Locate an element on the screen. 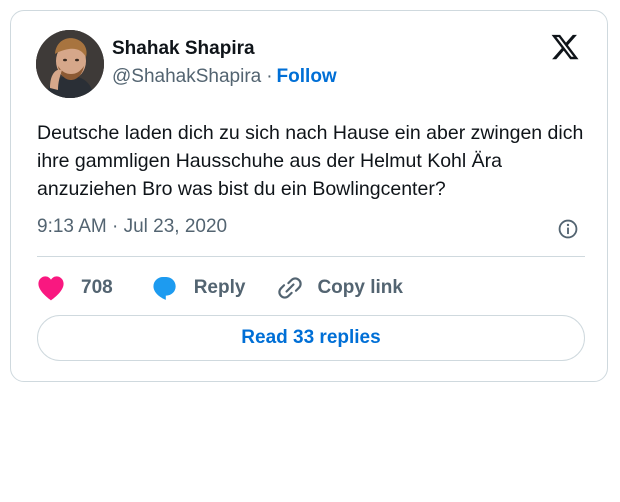 This screenshot has height=502, width=620. reply-button: Reply is located at coordinates (198, 288).